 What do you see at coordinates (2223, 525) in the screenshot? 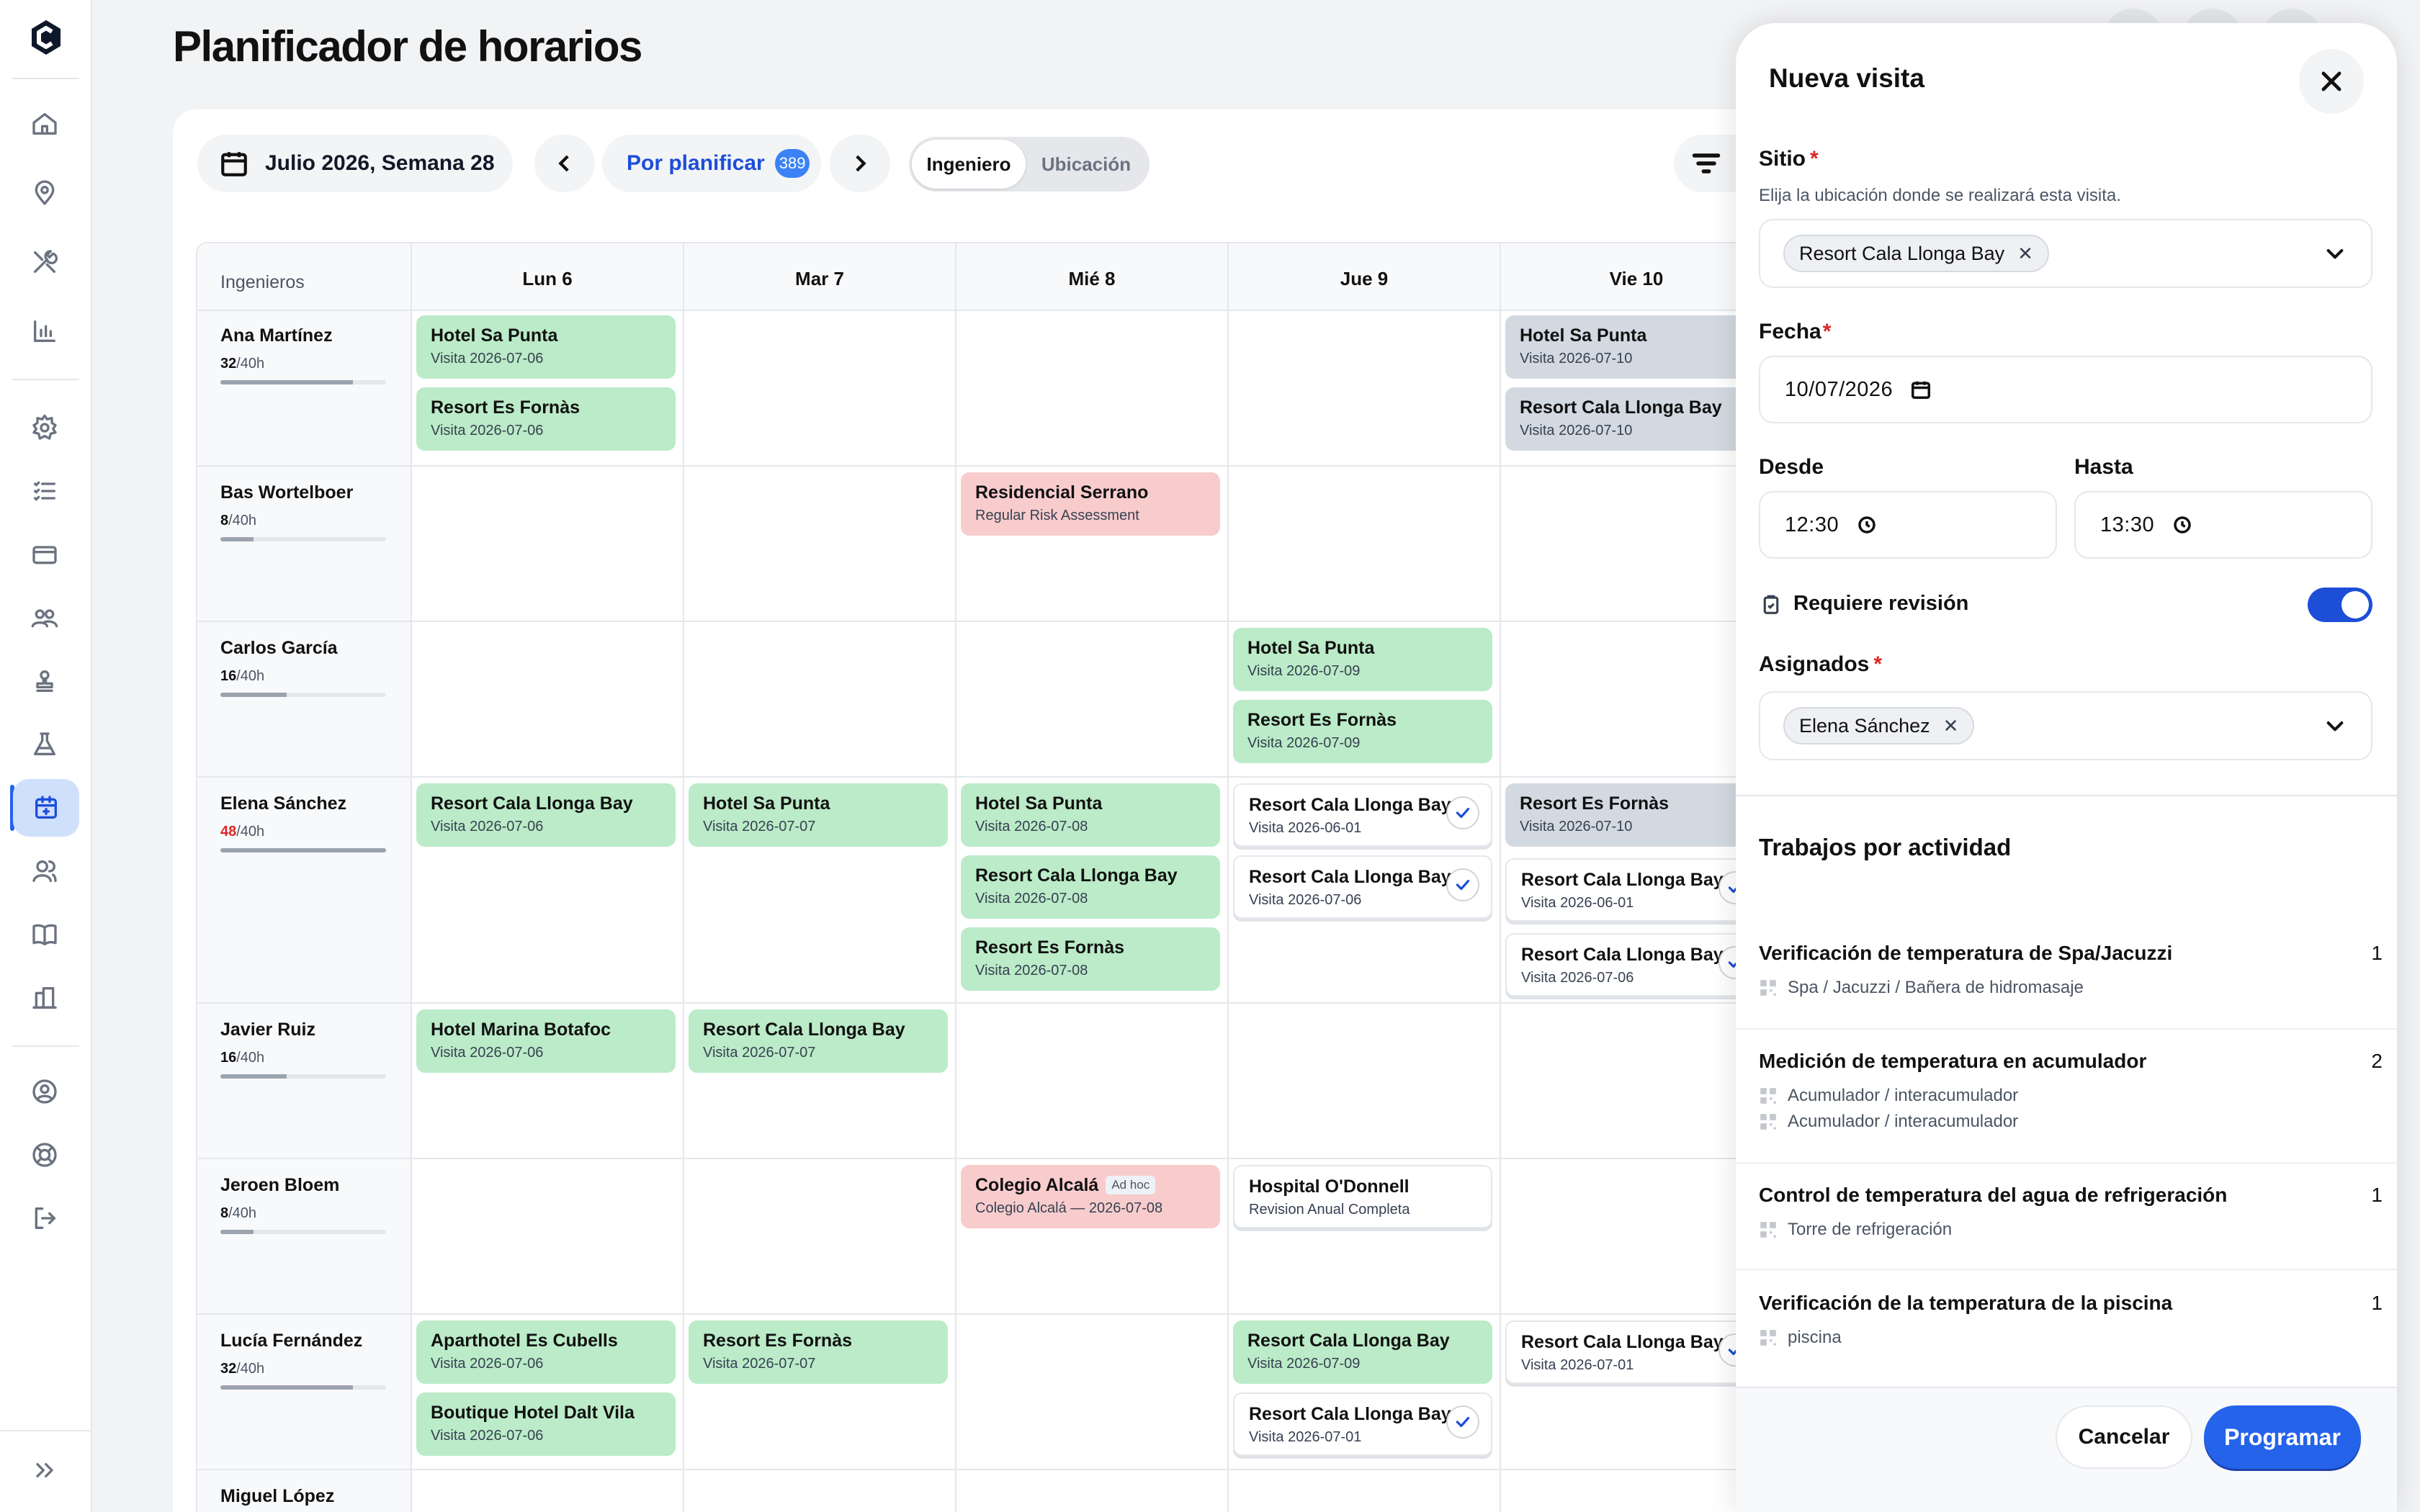
I see `to-time-input: 13:30` at bounding box center [2223, 525].